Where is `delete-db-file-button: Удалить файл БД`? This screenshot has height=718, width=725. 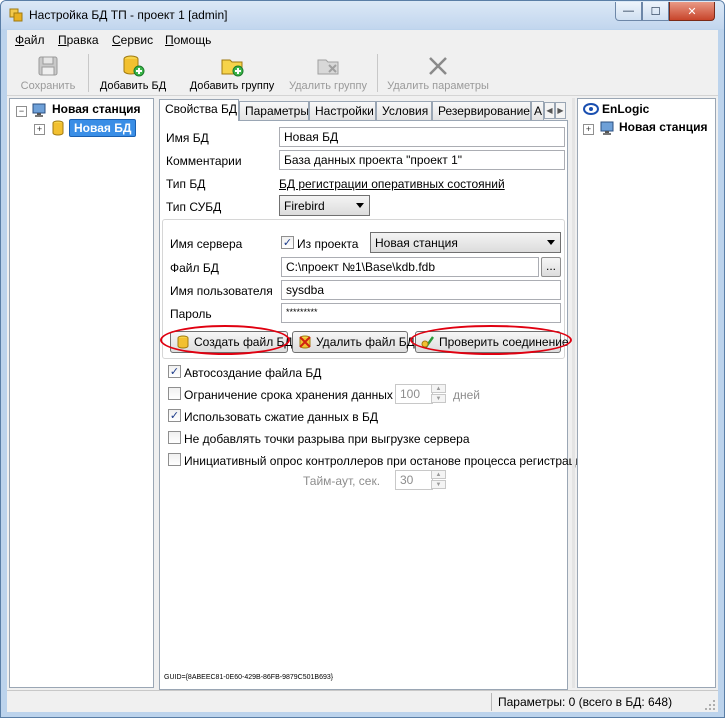 delete-db-file-button: Удалить файл БД is located at coordinates (353, 342).